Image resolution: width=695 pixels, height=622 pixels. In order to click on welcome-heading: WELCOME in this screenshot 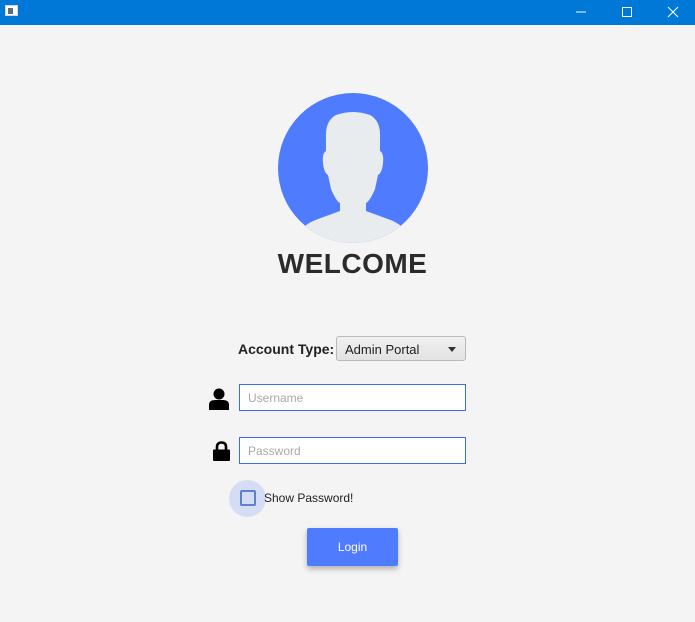, I will do `click(352, 263)`.